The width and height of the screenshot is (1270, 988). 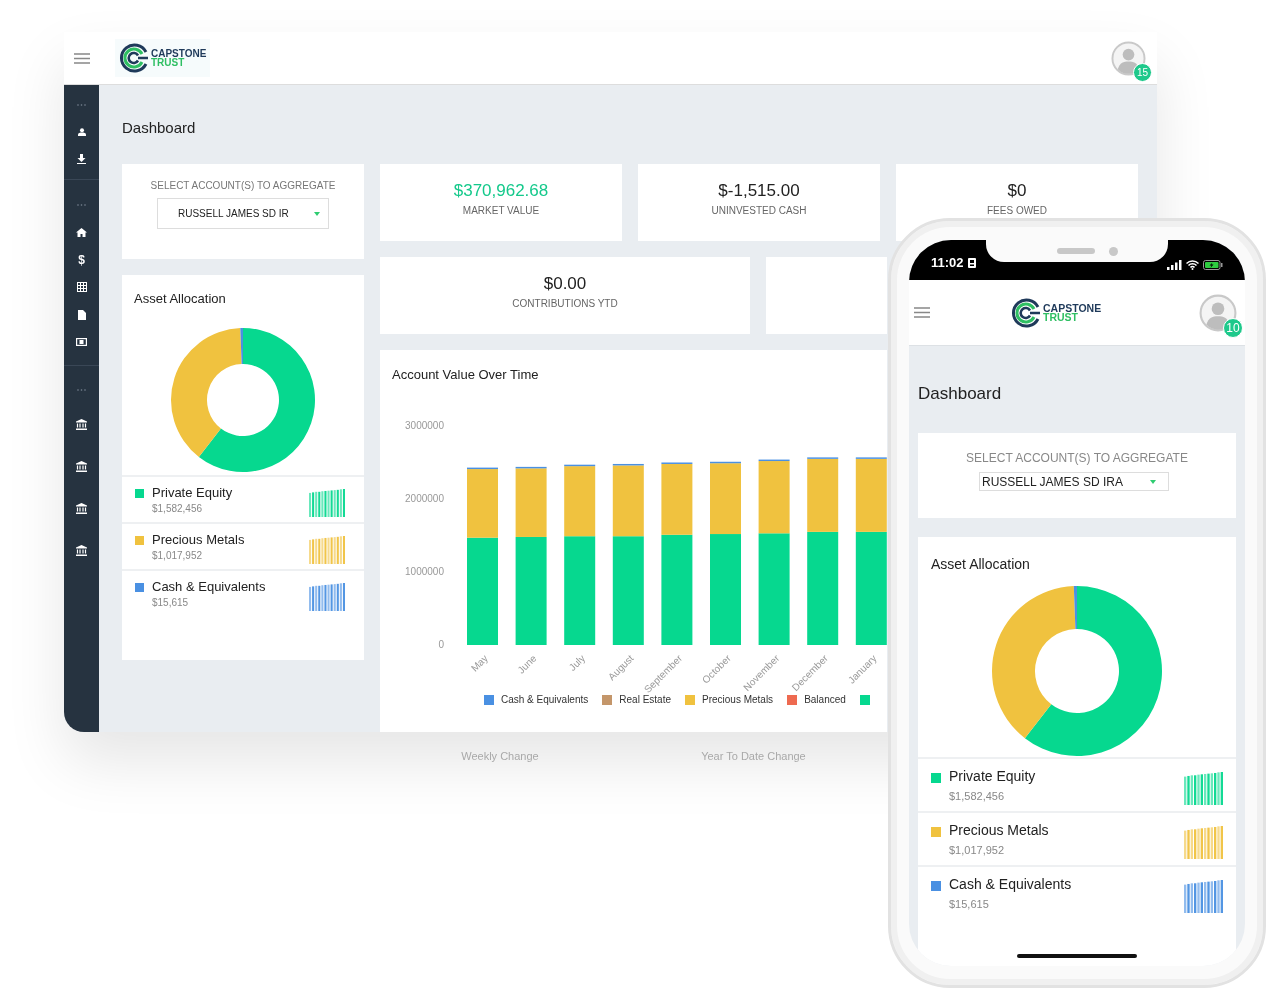 I want to click on legend-label: Cash & Equivalents, so click(x=545, y=699).